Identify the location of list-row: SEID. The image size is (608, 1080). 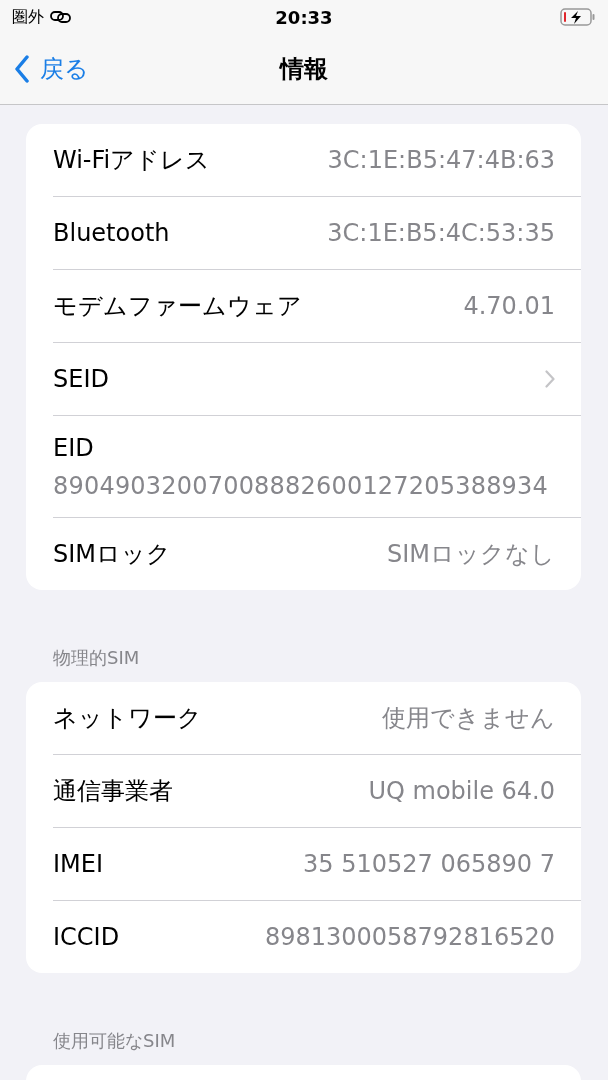
(317, 379).